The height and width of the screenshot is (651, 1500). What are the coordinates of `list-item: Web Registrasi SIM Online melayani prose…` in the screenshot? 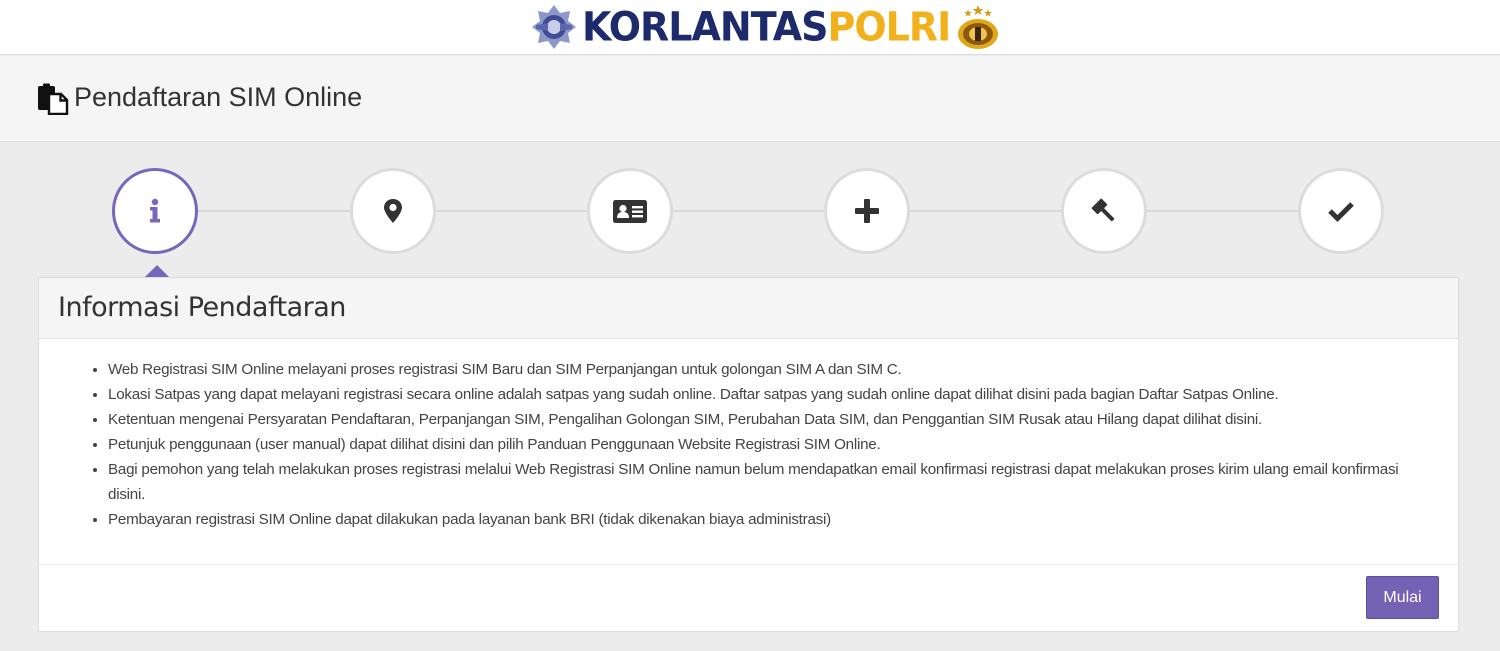 It's located at (773, 369).